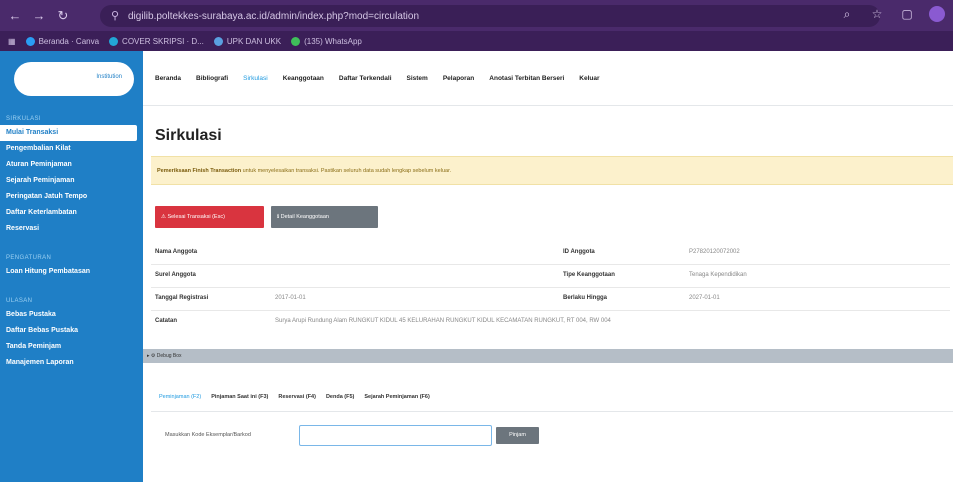 The width and height of the screenshot is (953, 482). What do you see at coordinates (585, 298) in the screenshot?
I see `expire-date-label: Berlaku Hingga` at bounding box center [585, 298].